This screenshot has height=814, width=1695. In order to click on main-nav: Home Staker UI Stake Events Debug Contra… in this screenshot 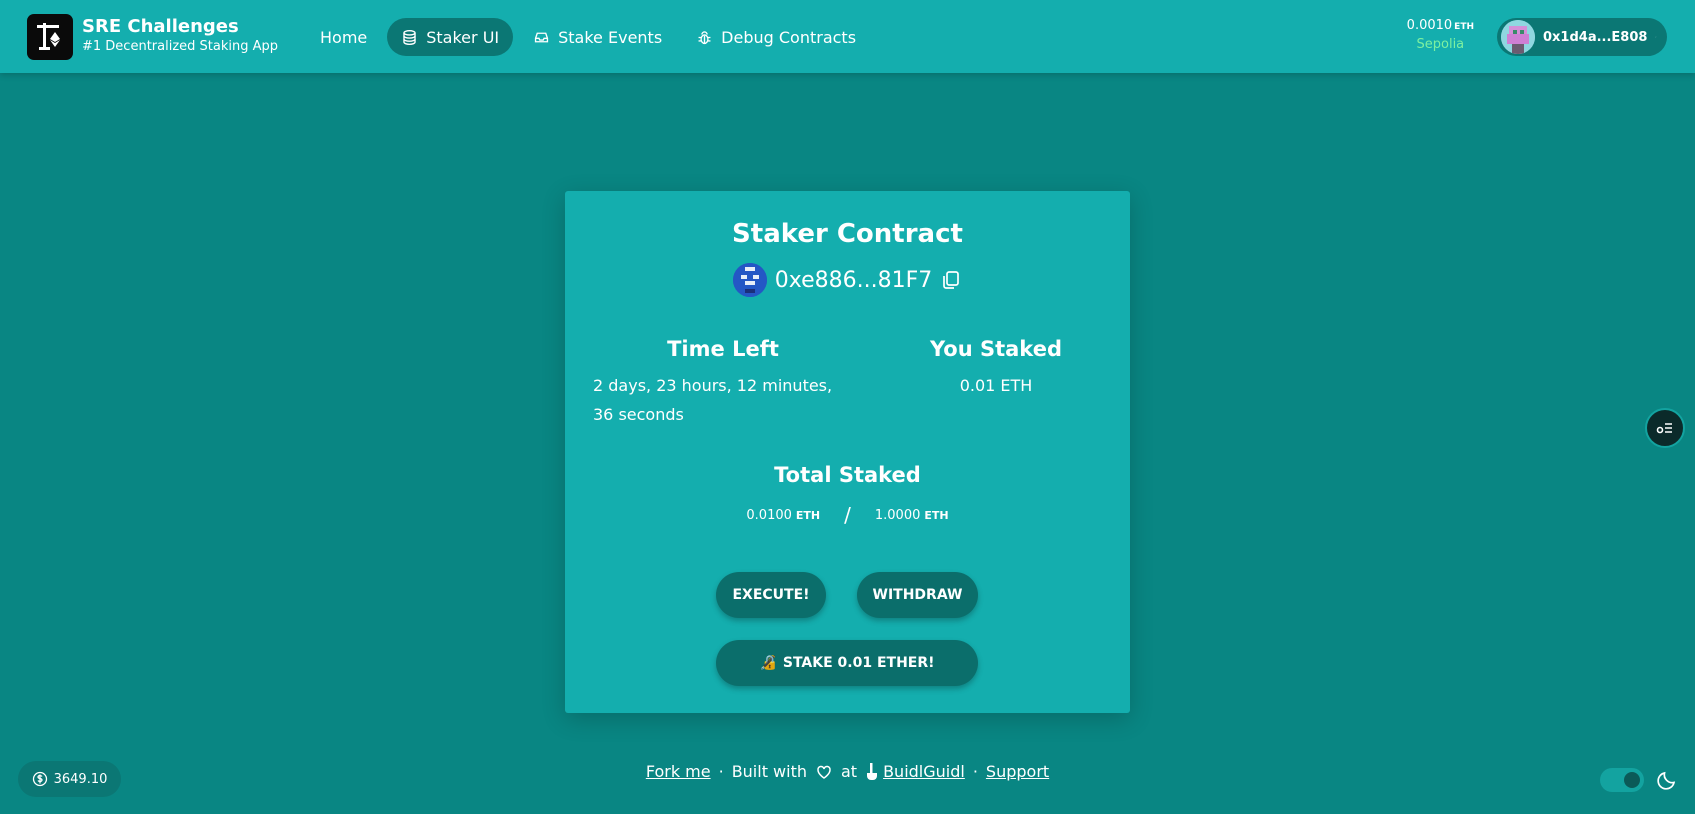, I will do `click(588, 37)`.